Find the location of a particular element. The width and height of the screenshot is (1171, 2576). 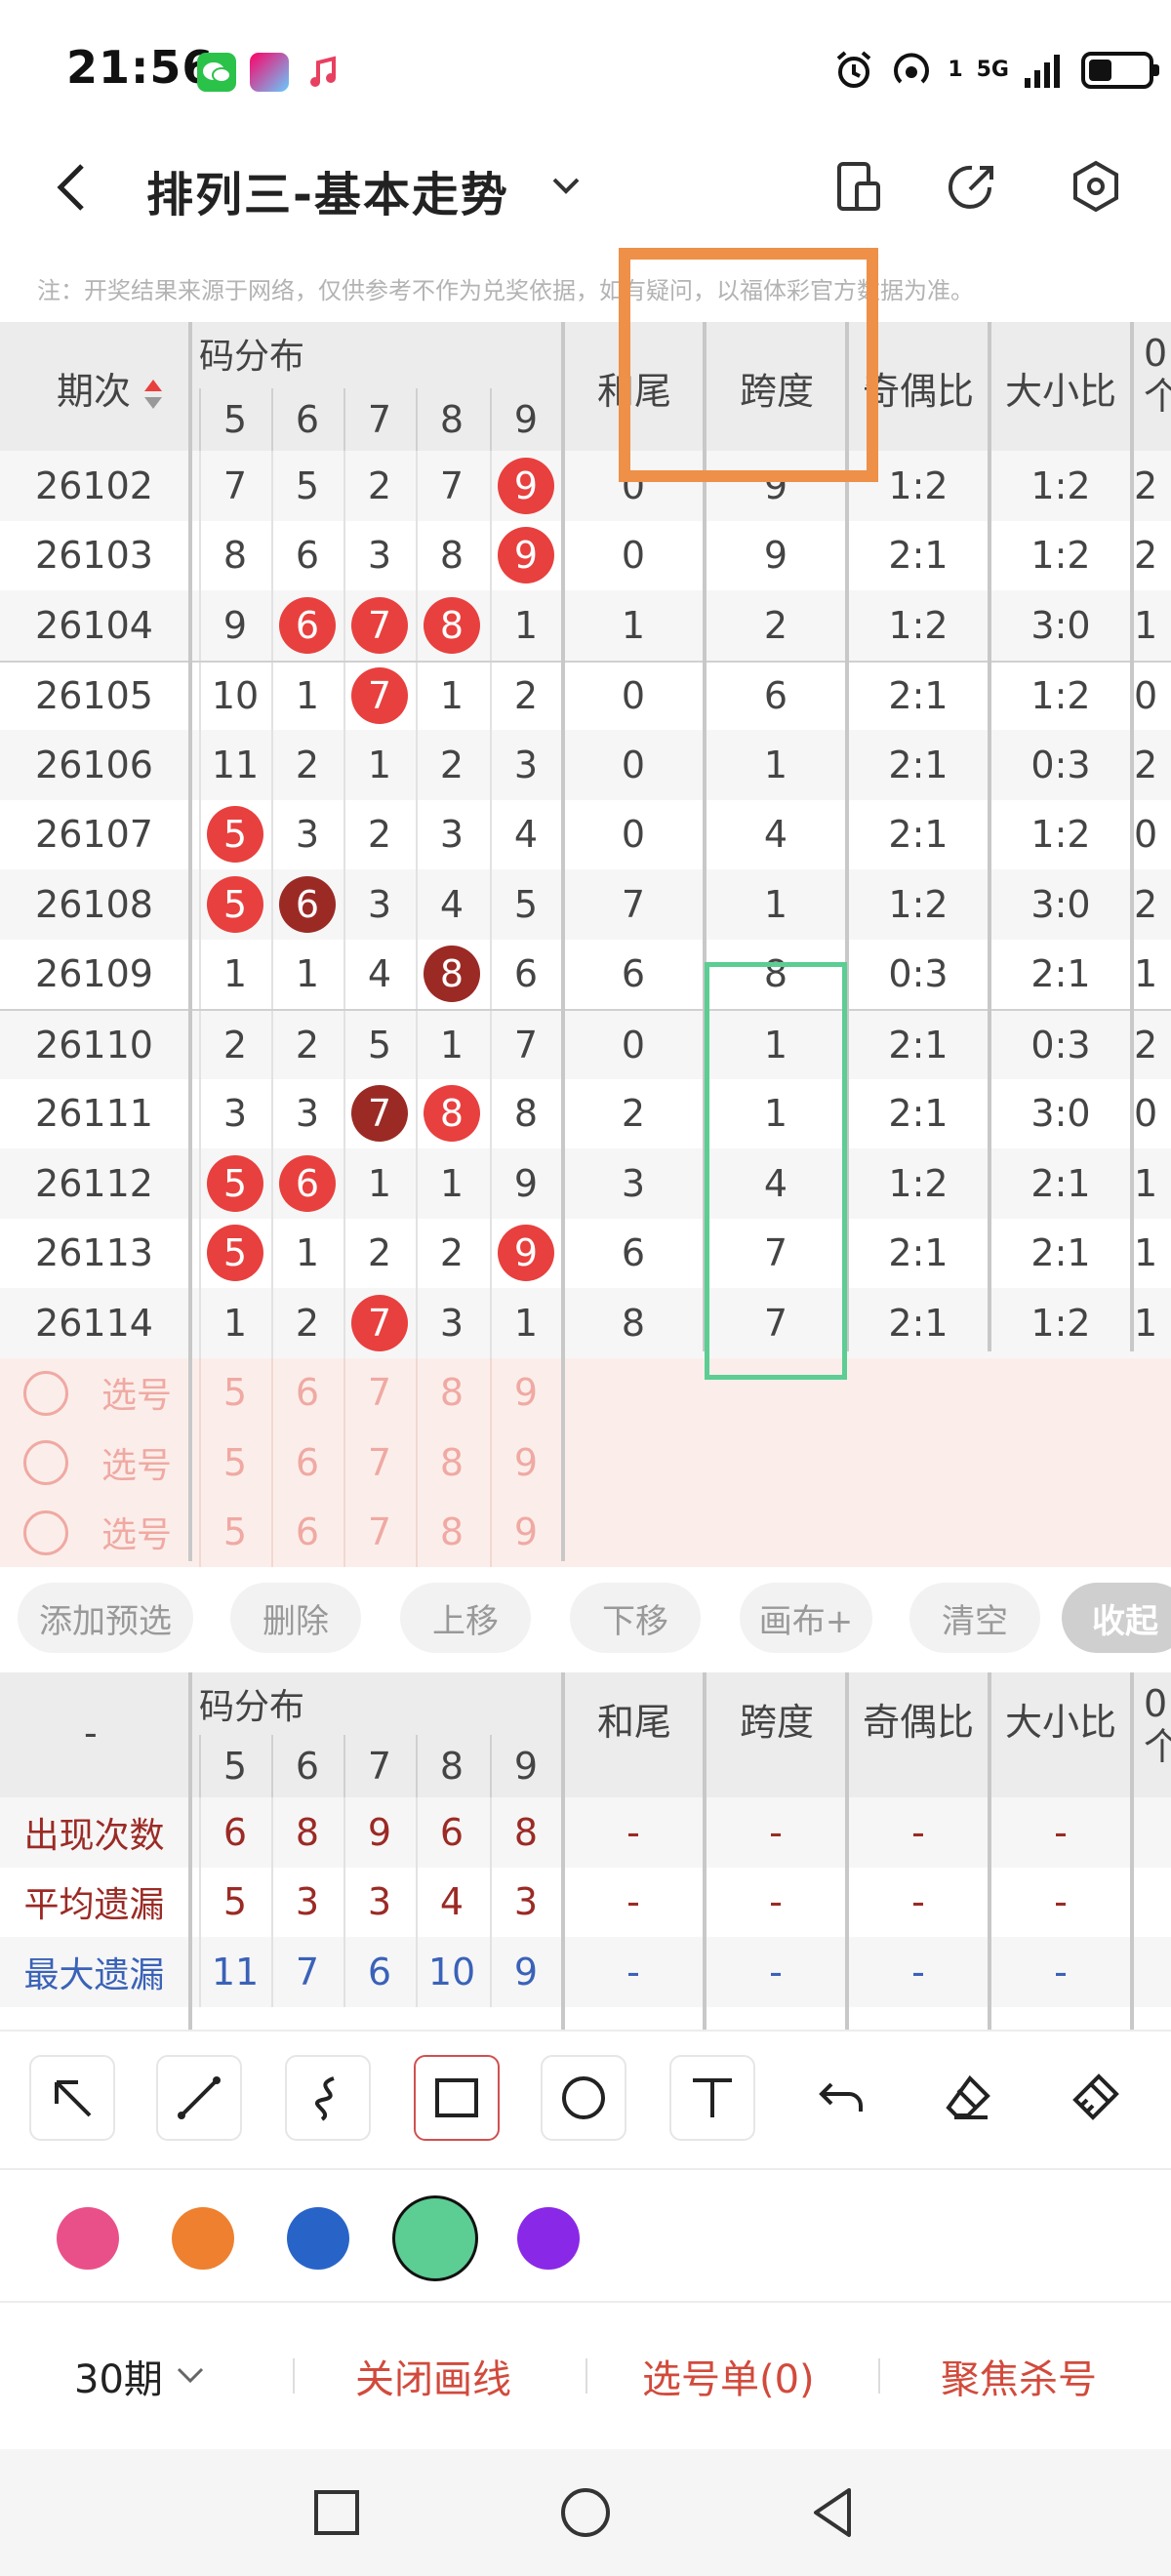

hw-cell: 3 is located at coordinates (633, 1183).